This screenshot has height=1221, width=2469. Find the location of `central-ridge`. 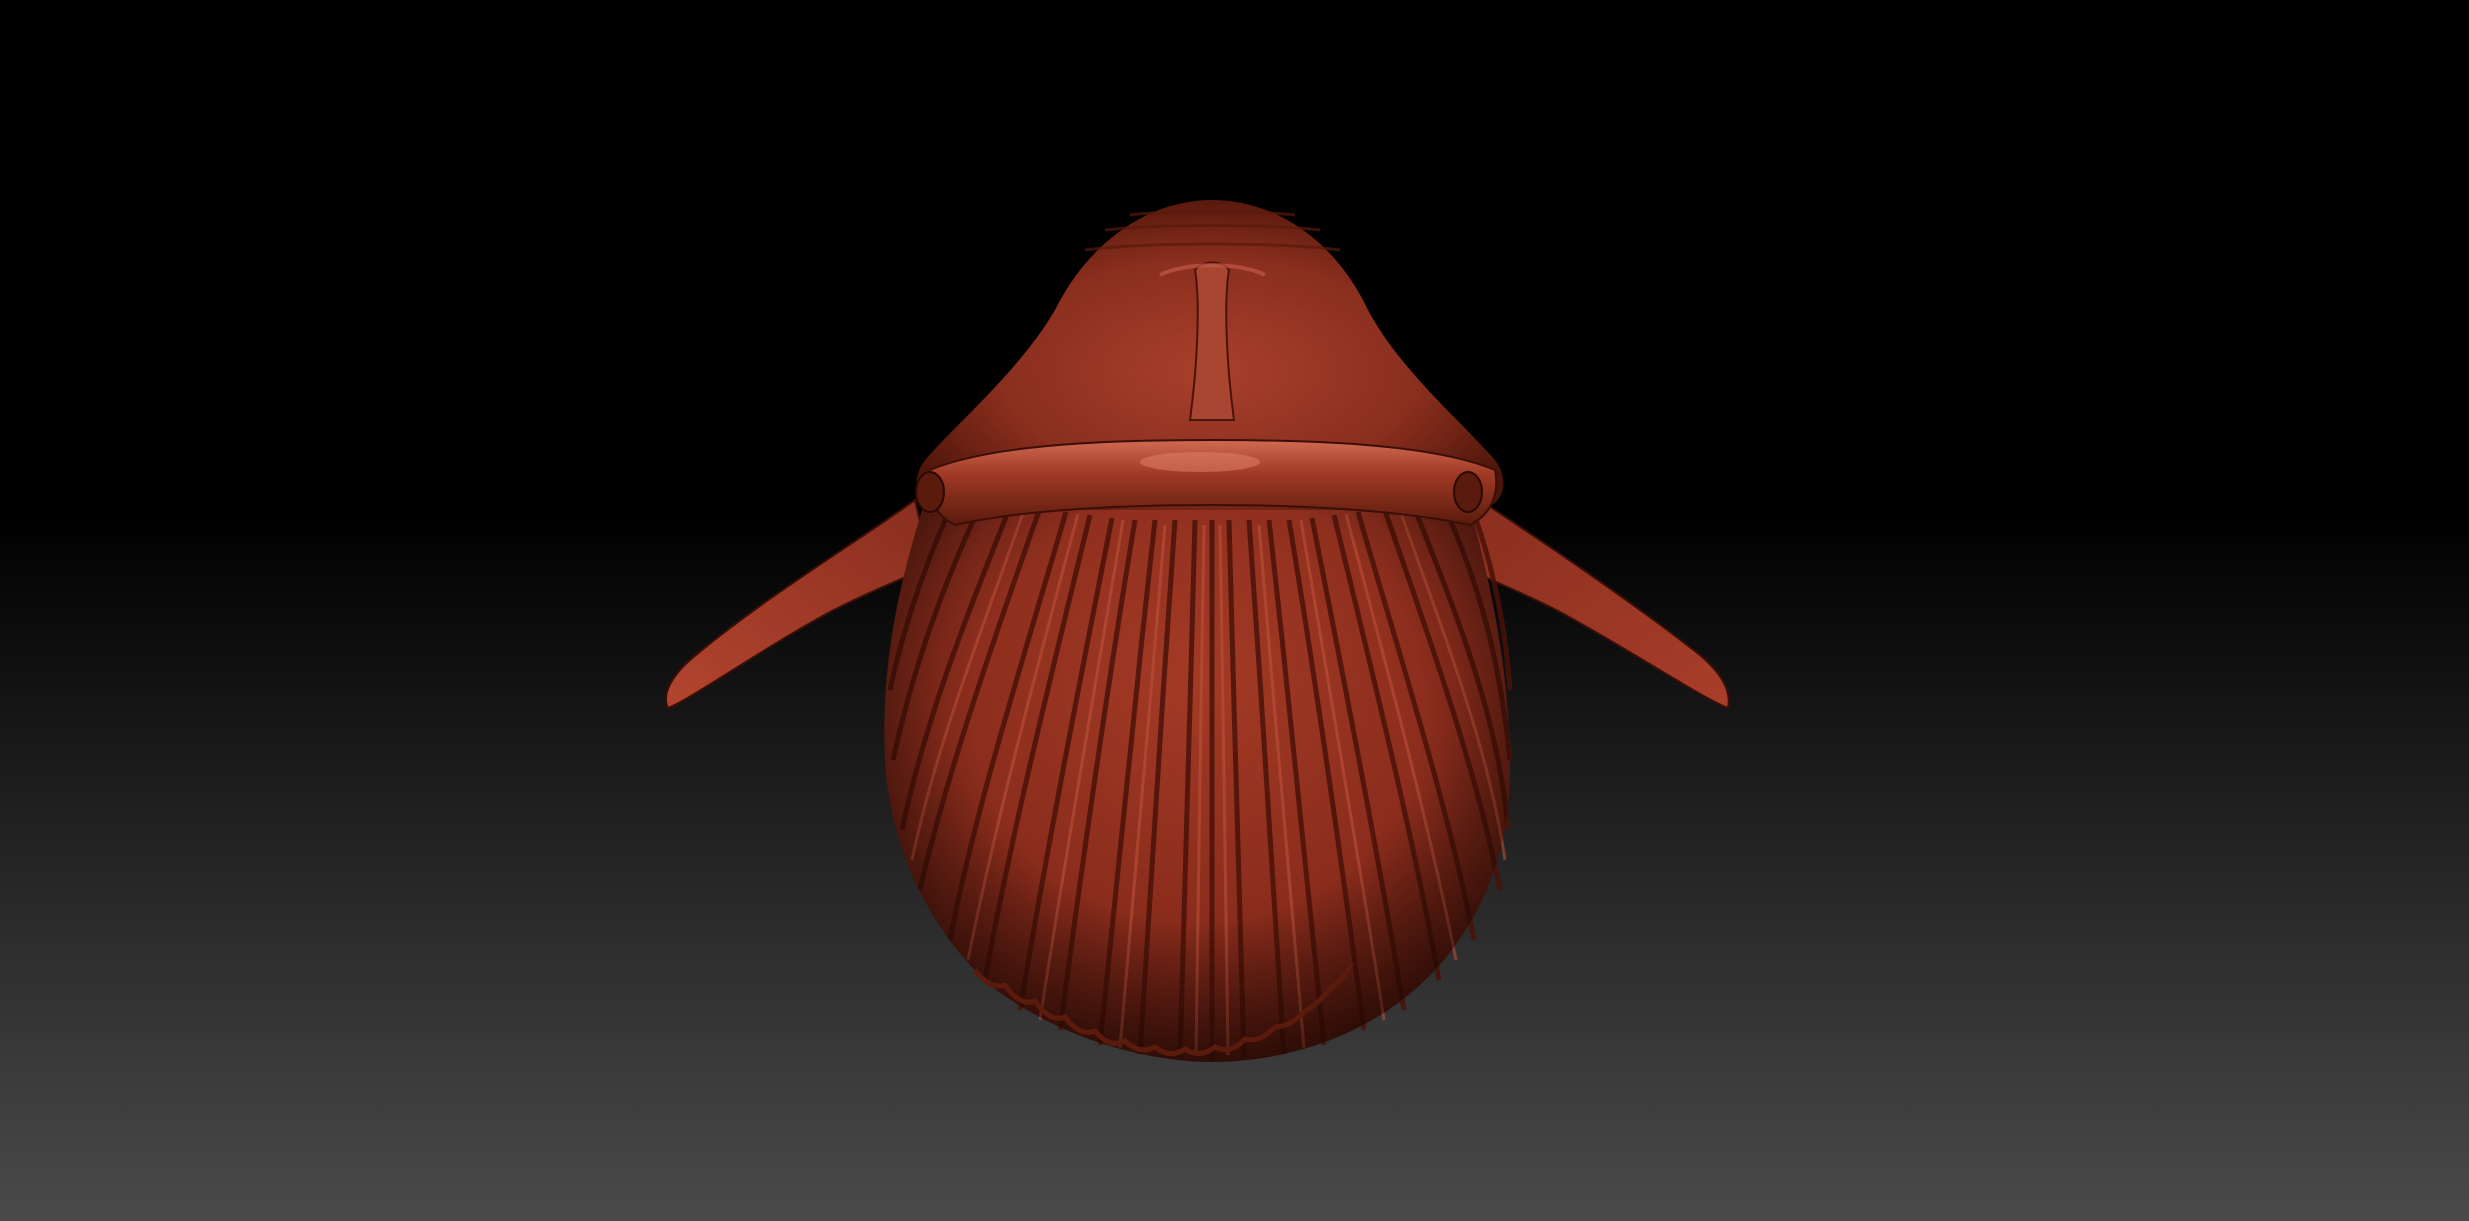

central-ridge is located at coordinates (1212, 341).